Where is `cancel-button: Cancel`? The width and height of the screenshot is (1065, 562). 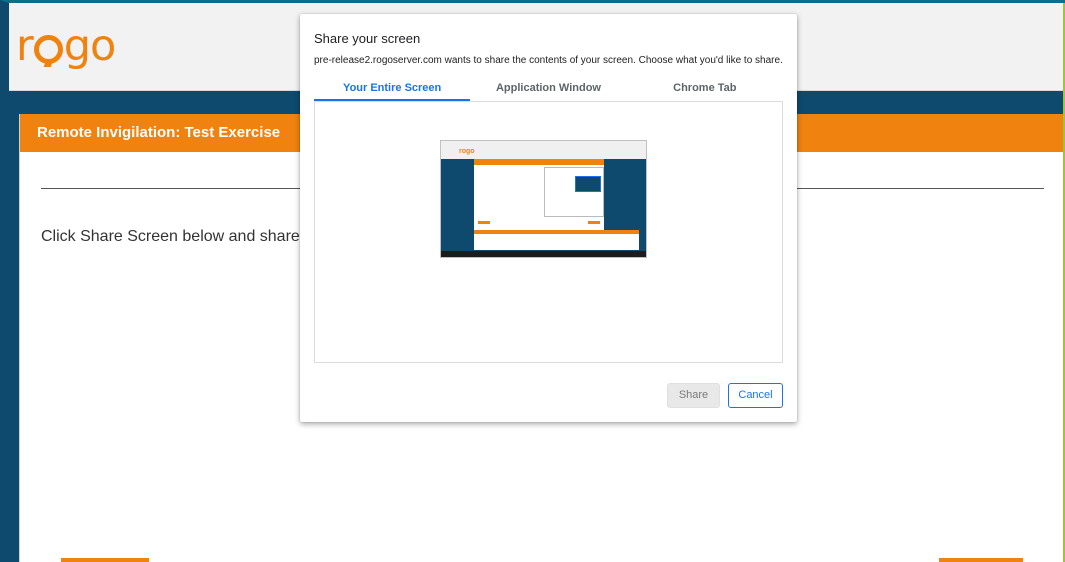 cancel-button: Cancel is located at coordinates (755, 395).